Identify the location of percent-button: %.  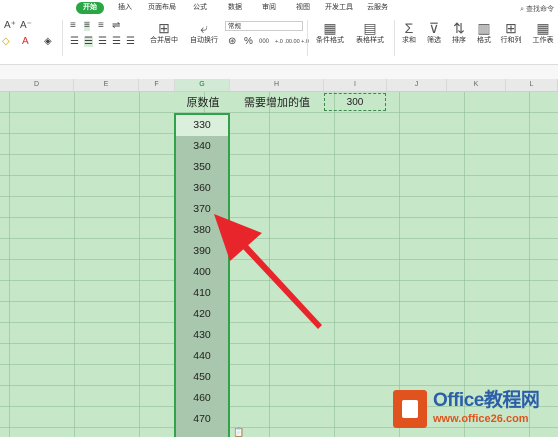
(248, 42).